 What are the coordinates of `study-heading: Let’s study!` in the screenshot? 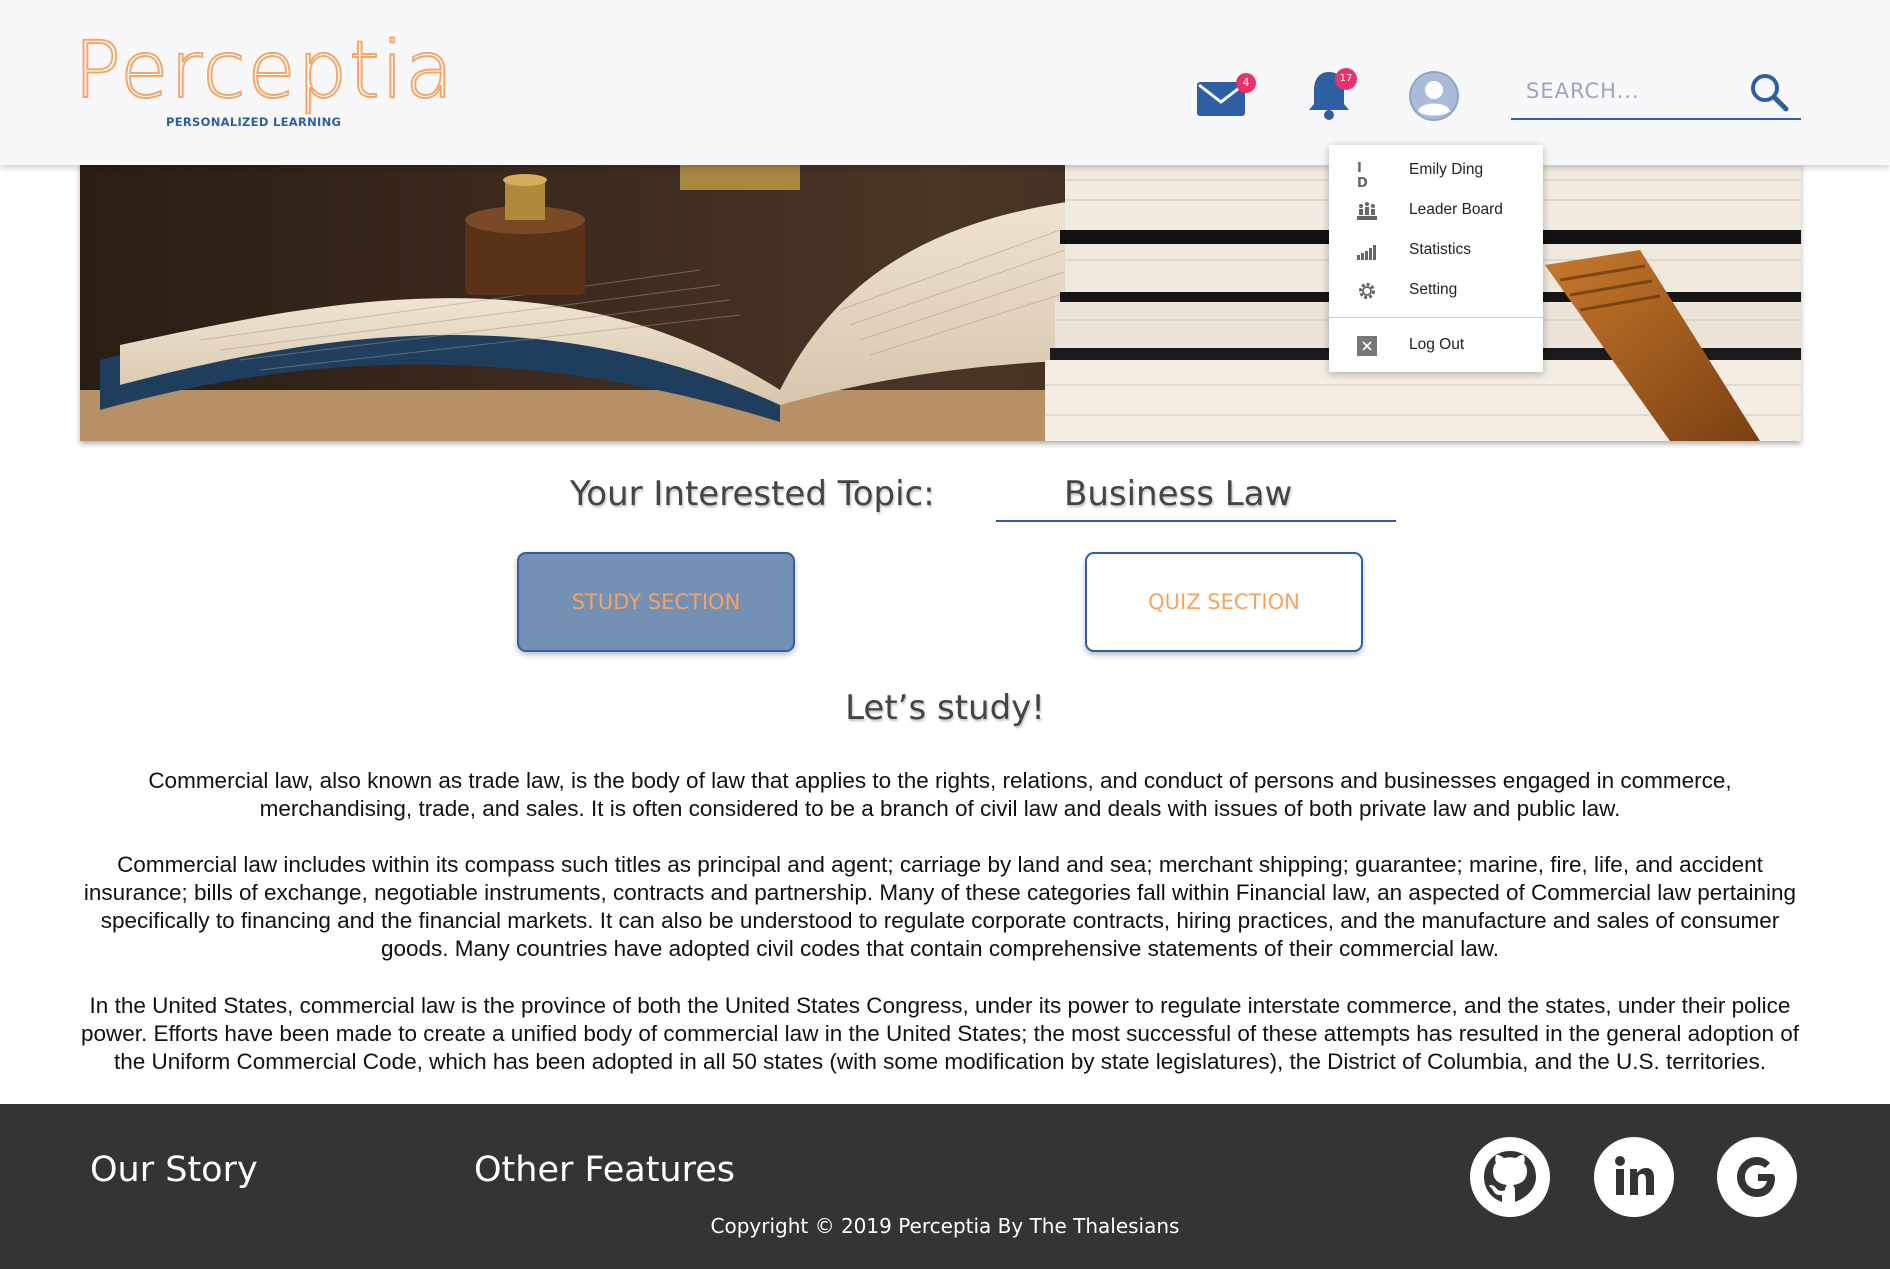 It's located at (945, 708).